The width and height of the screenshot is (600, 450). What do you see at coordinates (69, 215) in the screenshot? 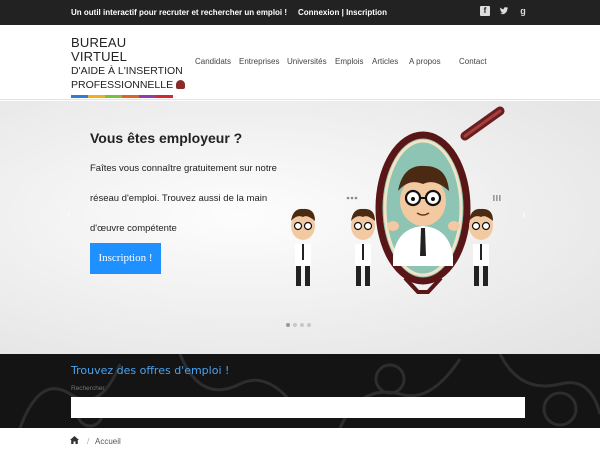
I see `slider-prev-arrow: ‹` at bounding box center [69, 215].